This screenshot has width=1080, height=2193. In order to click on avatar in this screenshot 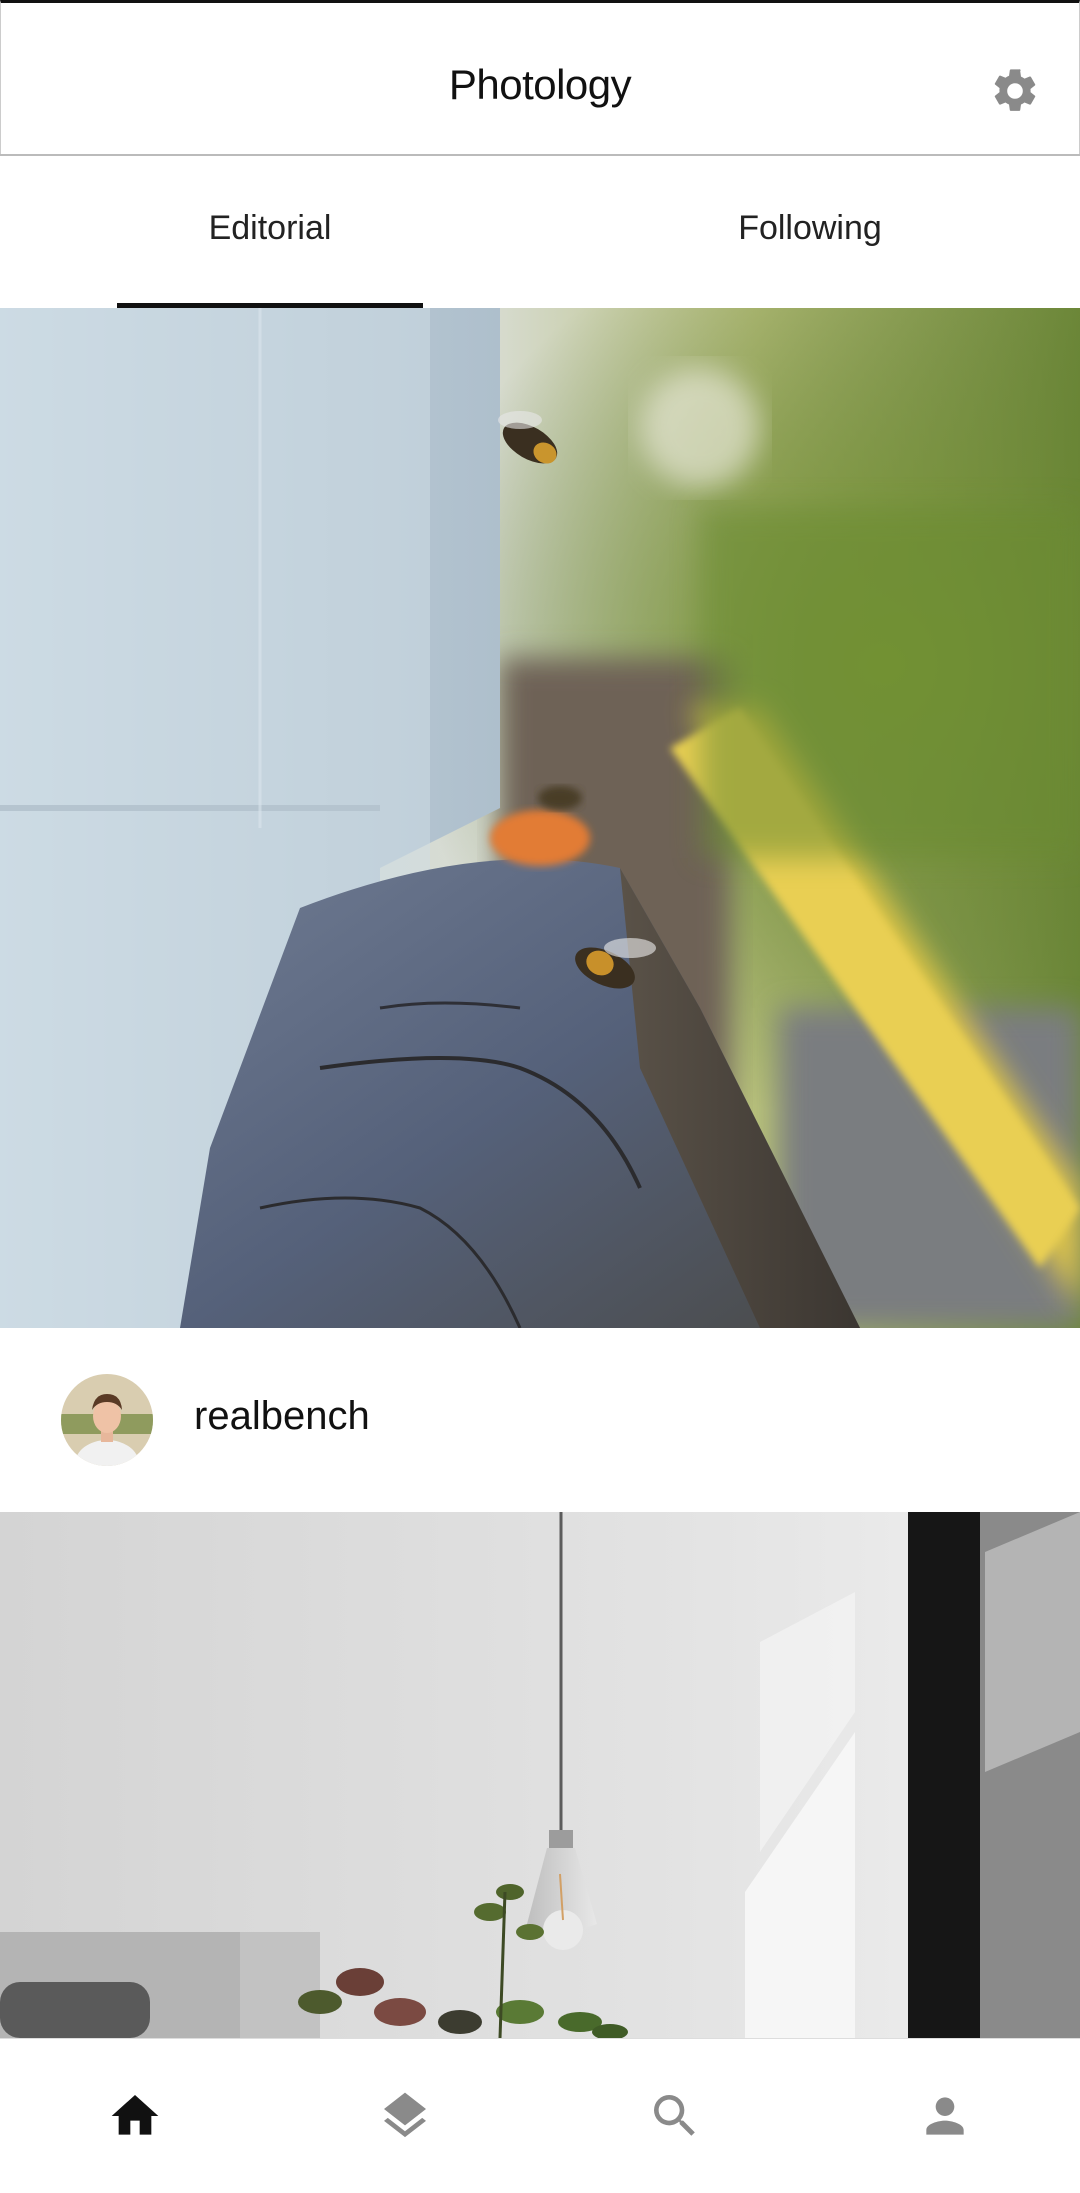, I will do `click(107, 1420)`.